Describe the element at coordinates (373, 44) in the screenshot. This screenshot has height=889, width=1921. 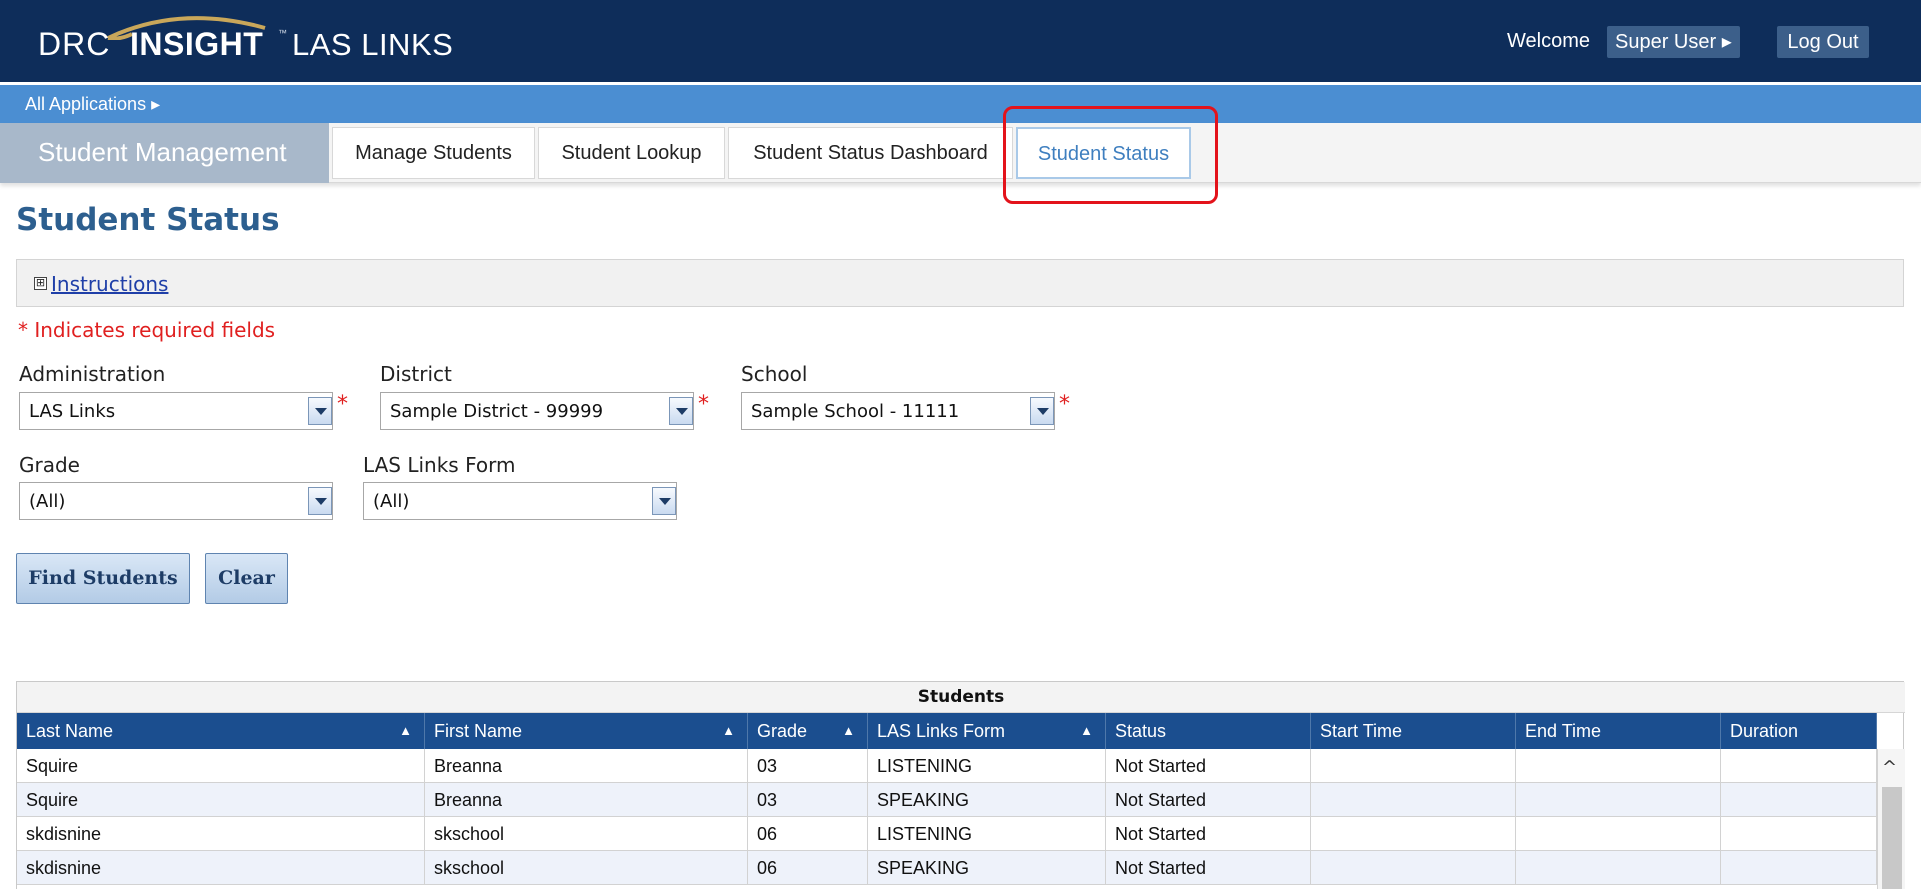
I see `app-name: LAS LINKS` at that location.